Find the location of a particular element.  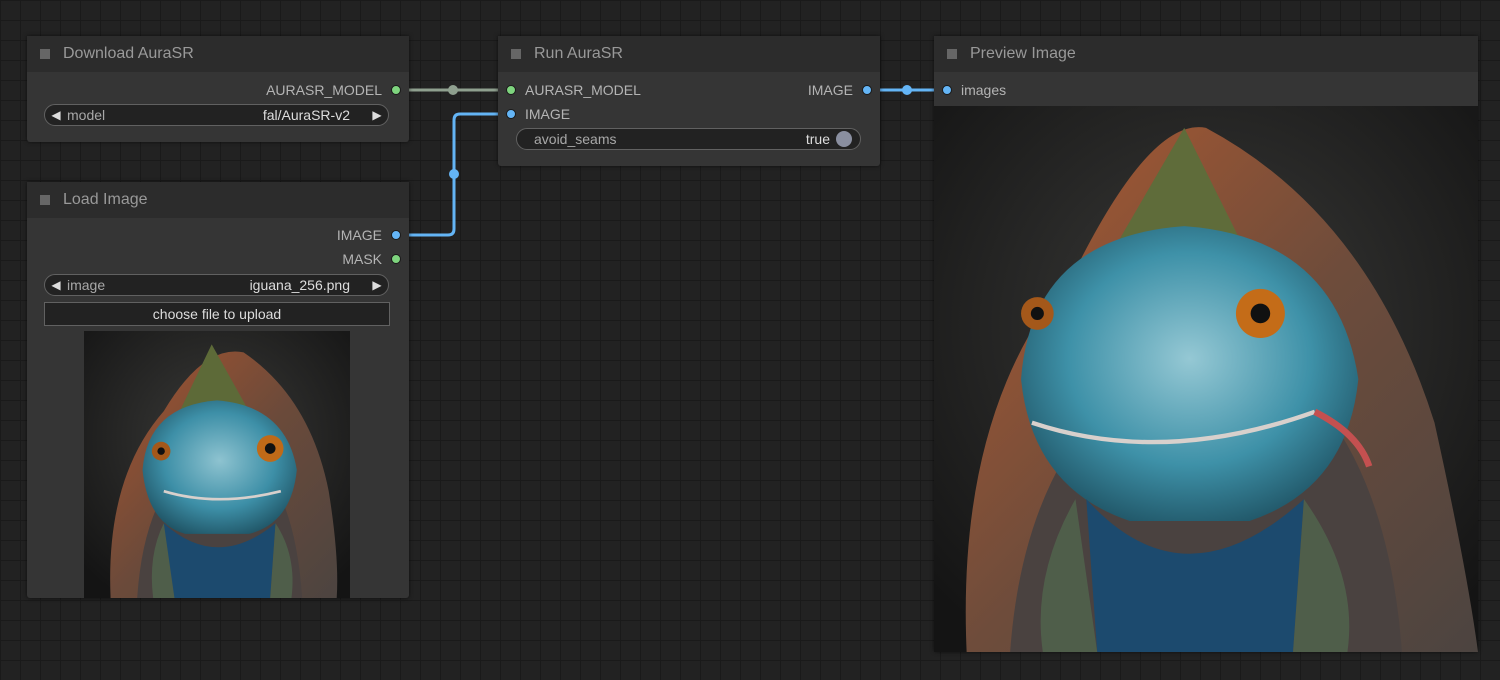

avoid-seams-toggle: avoid_seams true is located at coordinates (688, 139).